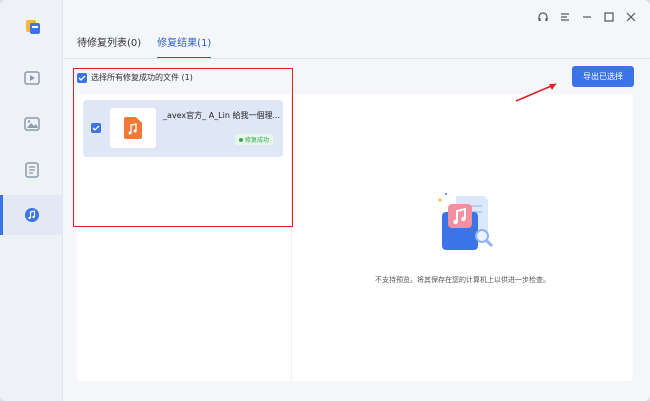 The width and height of the screenshot is (650, 401). Describe the element at coordinates (109, 46) in the screenshot. I see `tab-pending: 待修复列表(0)` at that location.